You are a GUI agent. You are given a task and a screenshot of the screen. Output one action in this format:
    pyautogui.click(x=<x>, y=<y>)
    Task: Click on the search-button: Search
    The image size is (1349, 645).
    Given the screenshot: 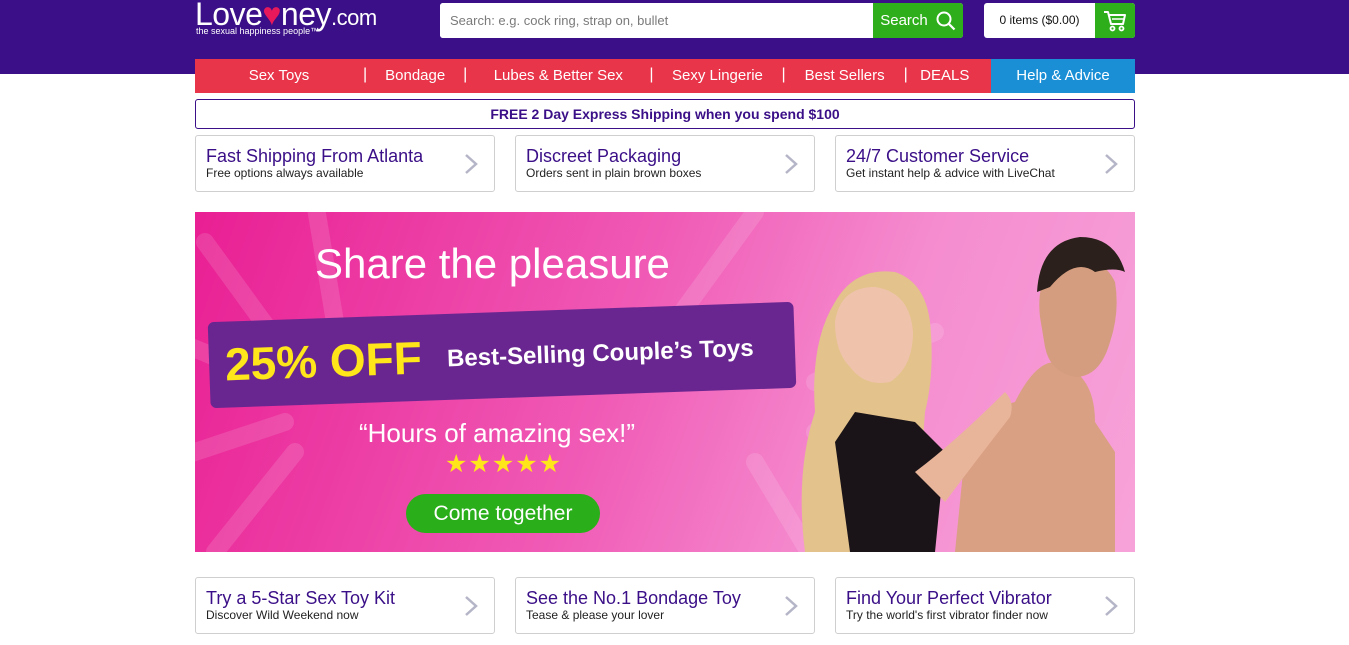 What is the action you would take?
    pyautogui.click(x=918, y=20)
    